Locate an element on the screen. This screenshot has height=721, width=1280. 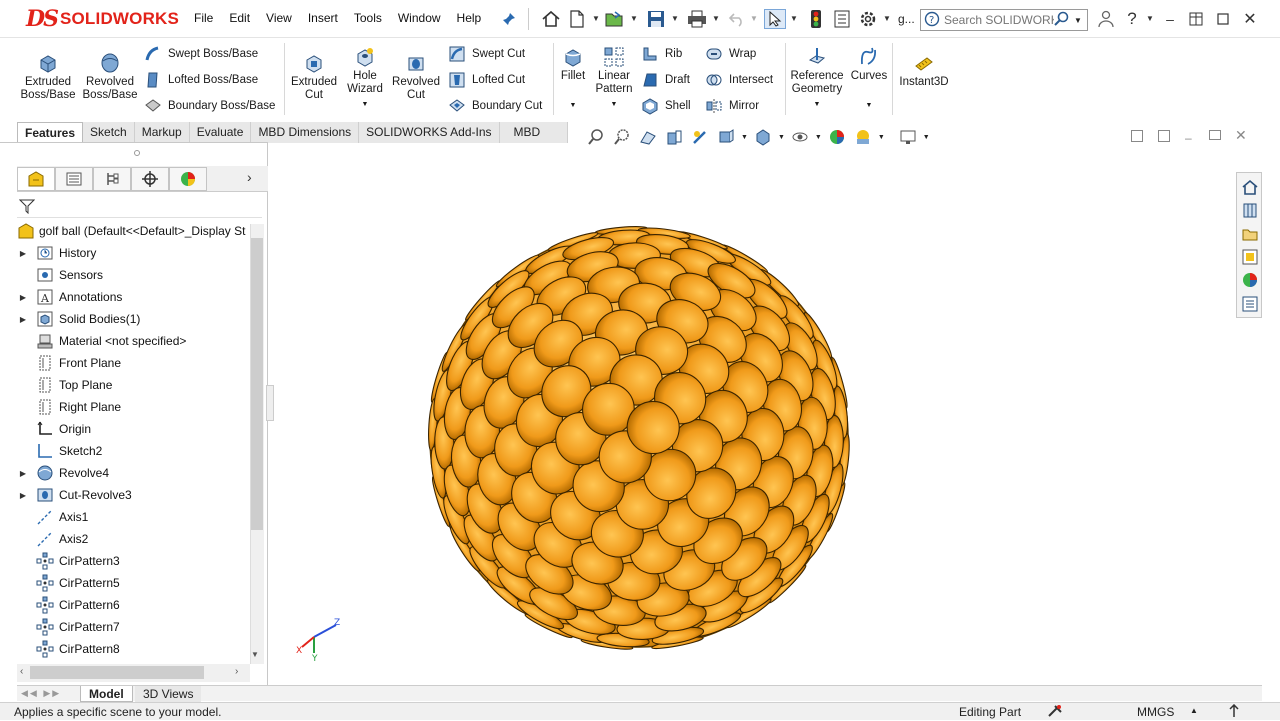
boundary-cut-button: Boundary Cut is located at coordinates (495, 106).